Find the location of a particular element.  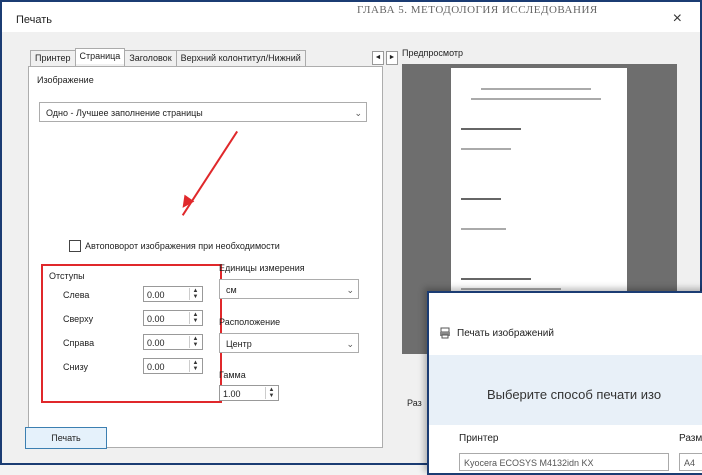

preview-label: Предпросмотр is located at coordinates (433, 53).